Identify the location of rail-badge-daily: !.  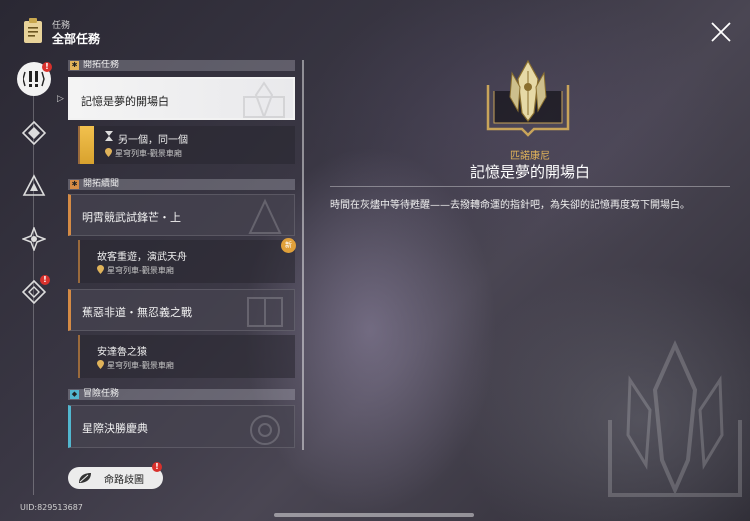
(45, 280).